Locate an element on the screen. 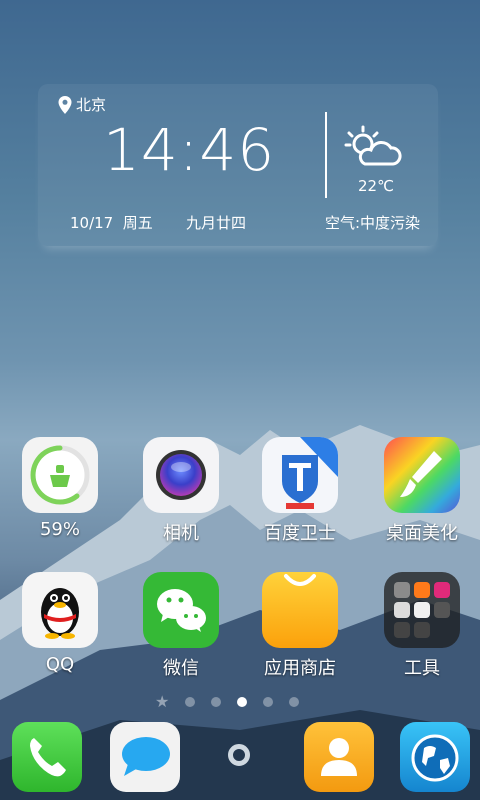 This screenshot has width=480, height=800. app-store-icon is located at coordinates (300, 610).